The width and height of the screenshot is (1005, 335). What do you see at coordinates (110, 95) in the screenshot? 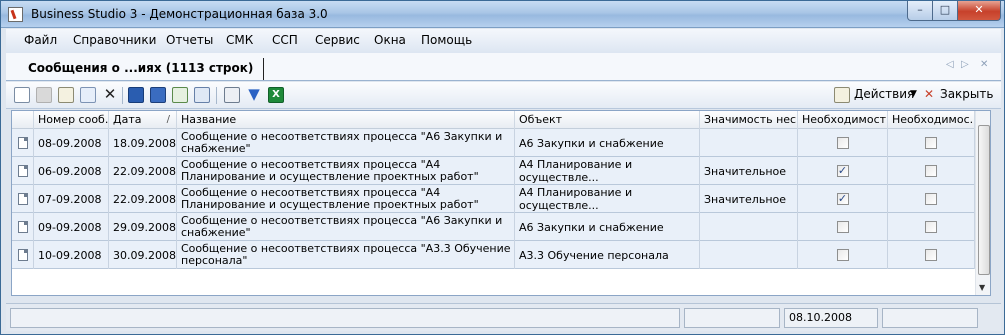
I see `delete-icon: ✕` at bounding box center [110, 95].